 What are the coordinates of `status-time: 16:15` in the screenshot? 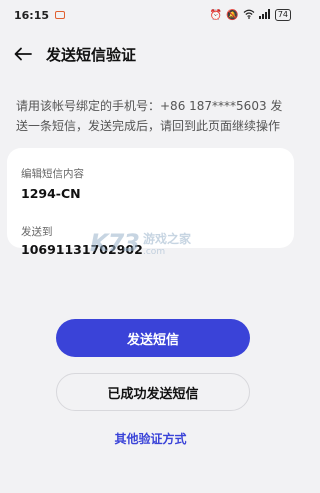 It's located at (32, 15).